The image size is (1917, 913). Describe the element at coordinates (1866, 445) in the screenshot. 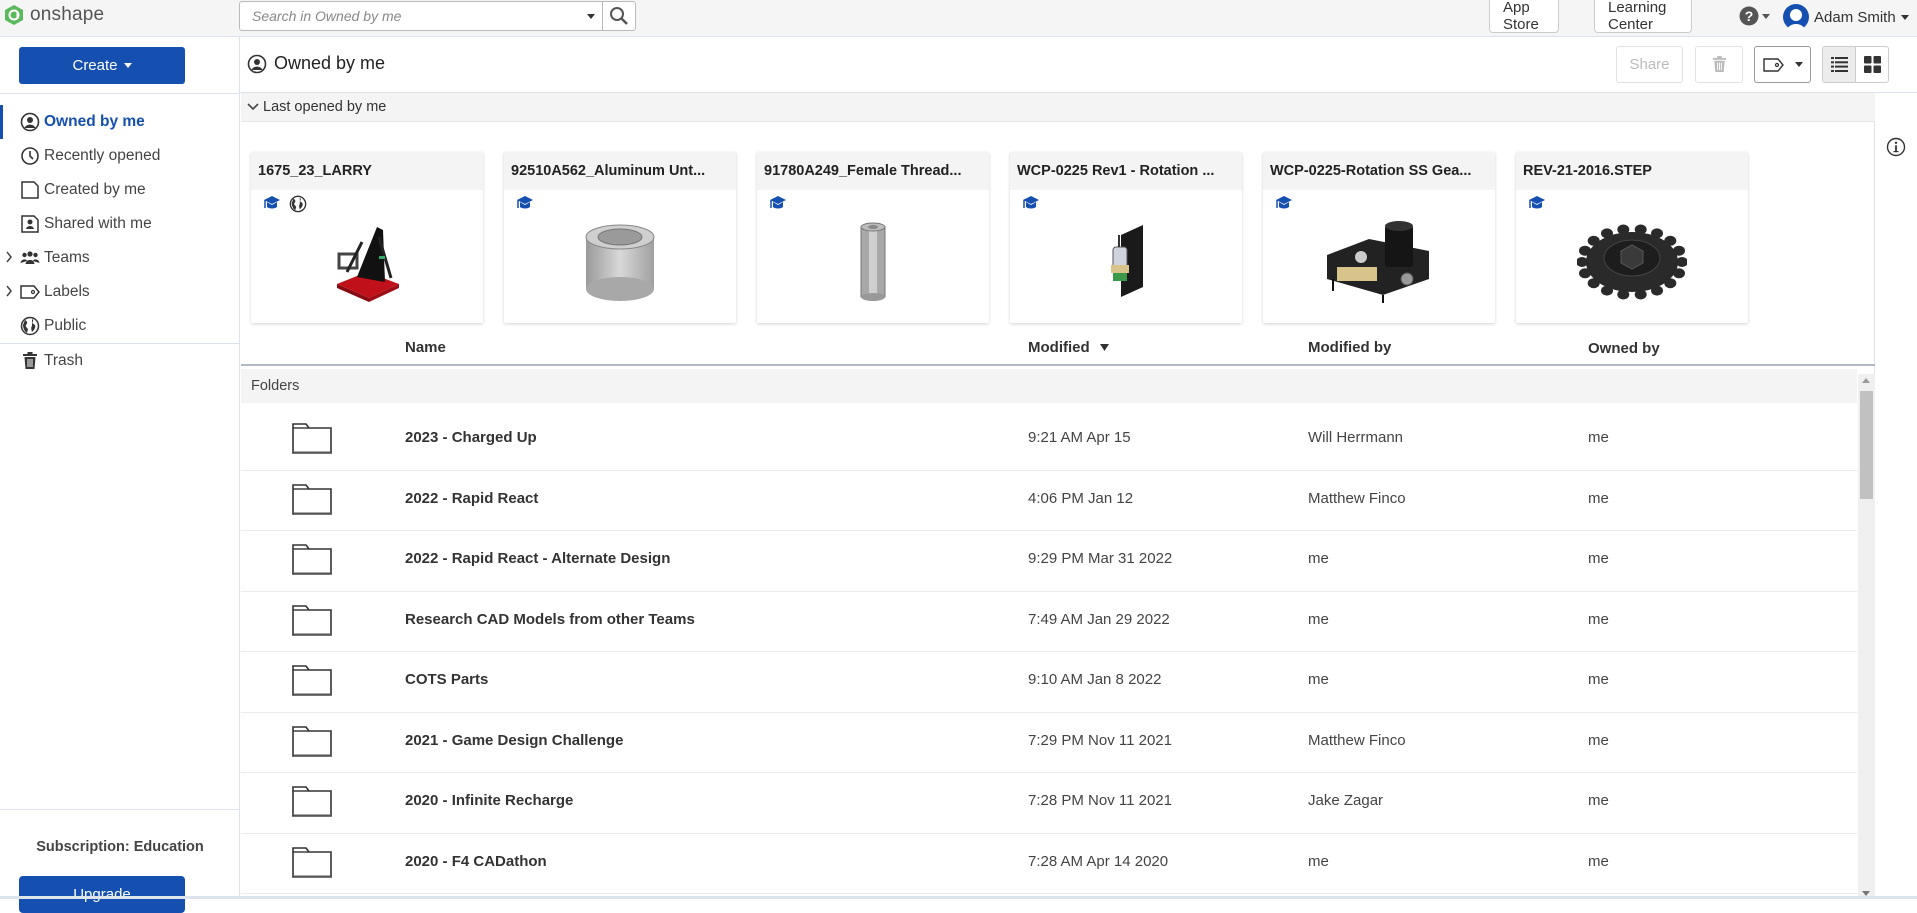

I see `scrollbar-thumb` at that location.